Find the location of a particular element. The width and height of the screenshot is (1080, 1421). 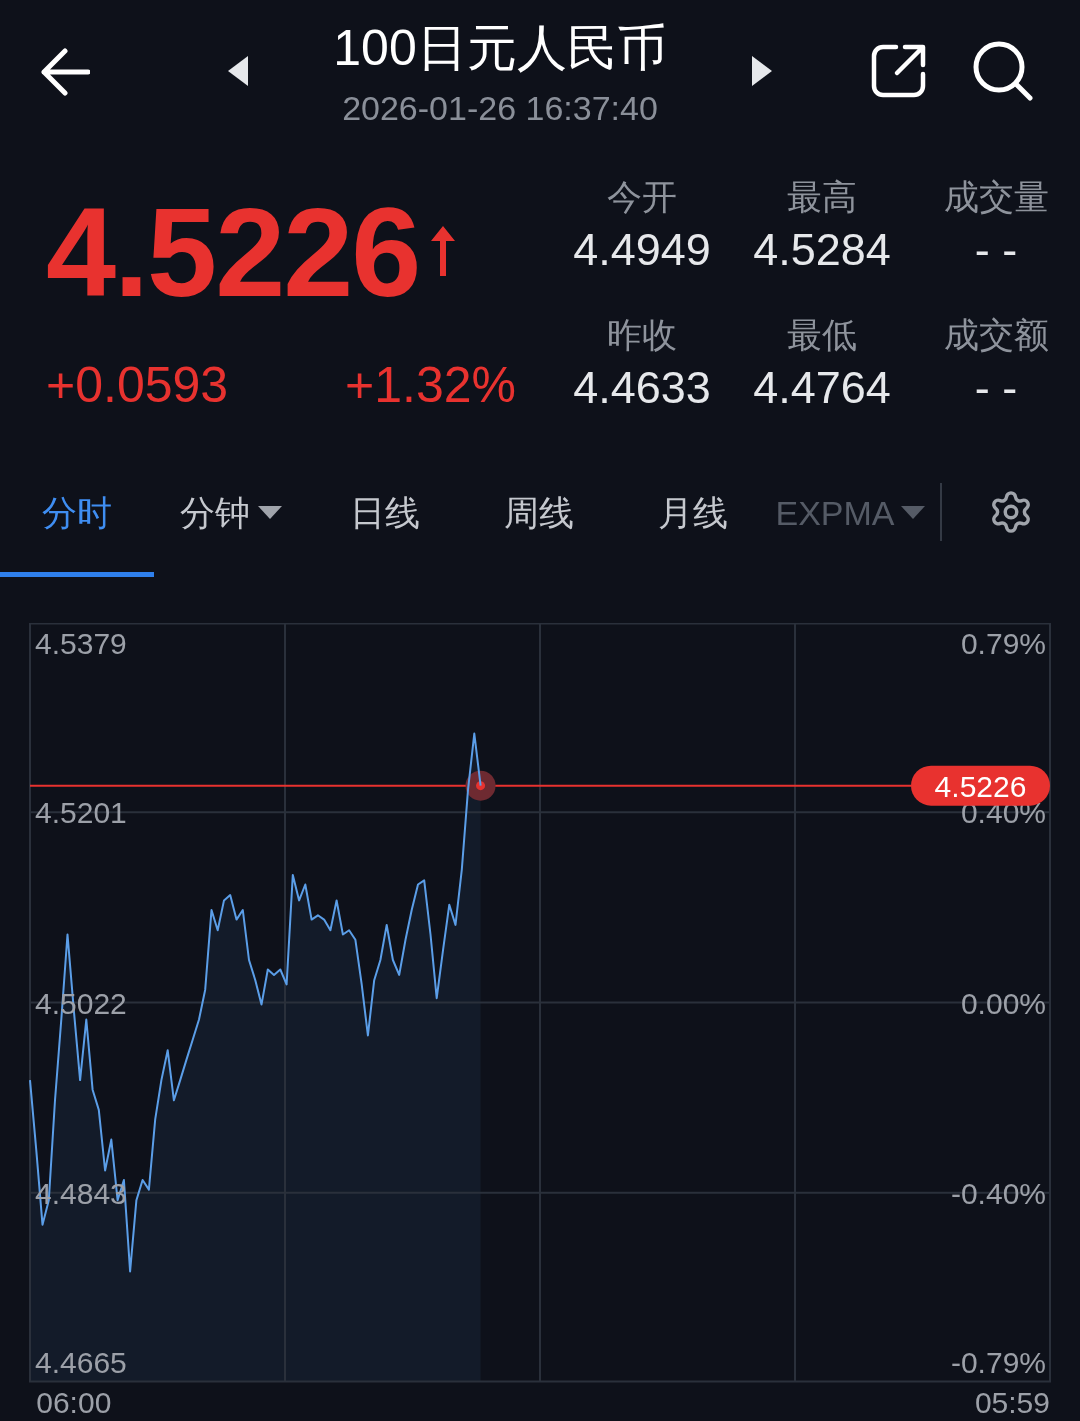

stat-value: 4.4764 is located at coordinates (822, 388).